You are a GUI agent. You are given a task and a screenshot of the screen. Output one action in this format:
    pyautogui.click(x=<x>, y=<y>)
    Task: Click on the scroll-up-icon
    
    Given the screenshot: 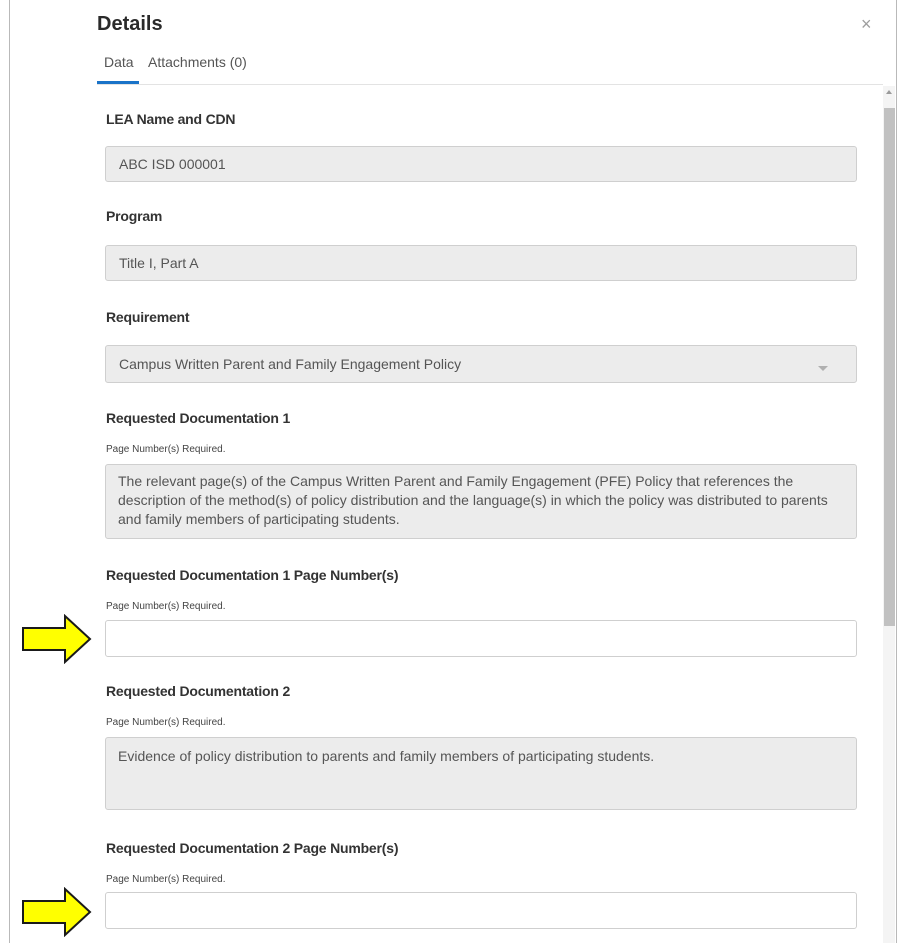 What is the action you would take?
    pyautogui.click(x=889, y=92)
    